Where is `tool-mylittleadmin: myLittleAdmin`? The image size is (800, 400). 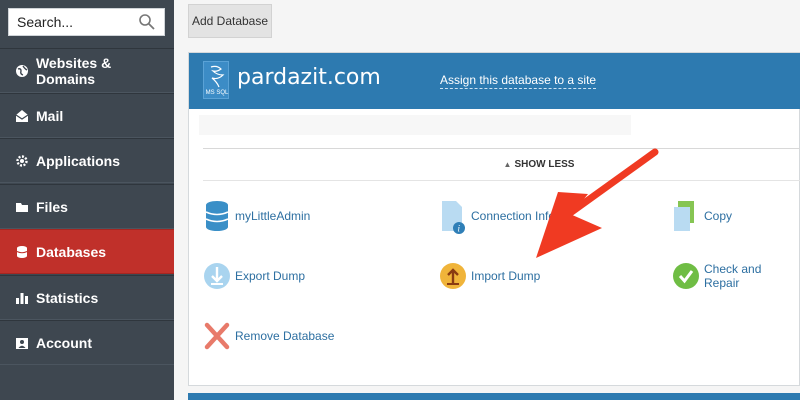 tool-mylittleadmin: myLittleAdmin is located at coordinates (256, 216).